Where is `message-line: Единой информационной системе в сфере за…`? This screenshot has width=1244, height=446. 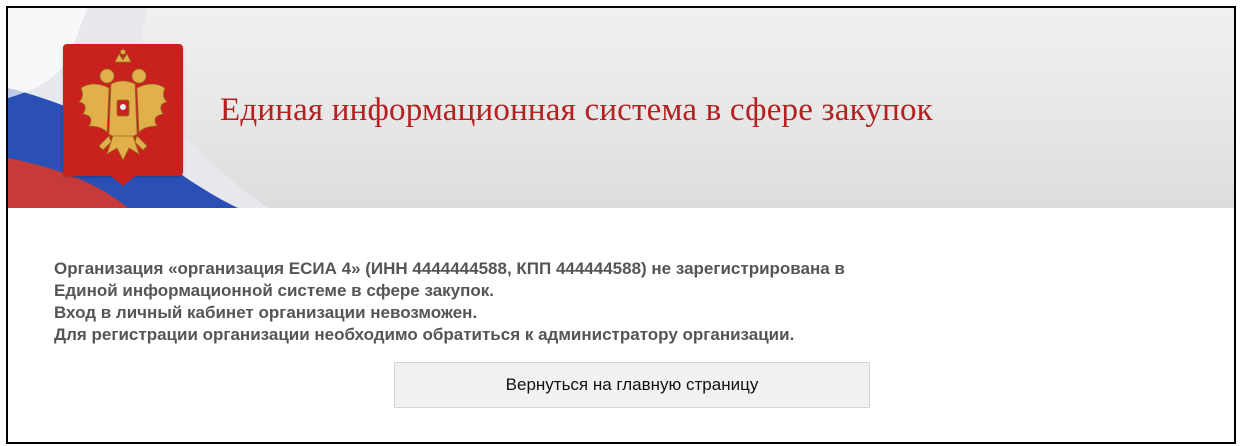 message-line: Единой информационной системе в сфере за… is located at coordinates (274, 290).